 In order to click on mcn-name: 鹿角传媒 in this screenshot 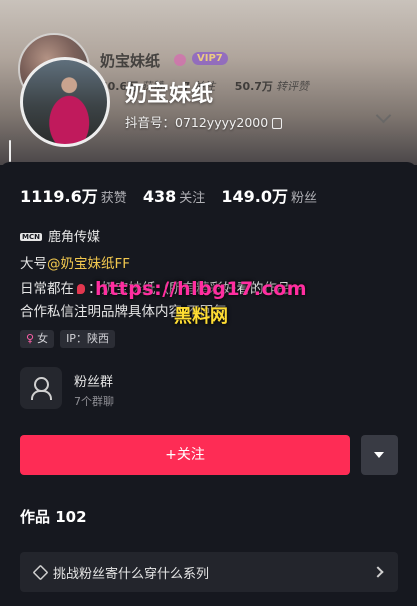, I will do `click(73, 237)`.